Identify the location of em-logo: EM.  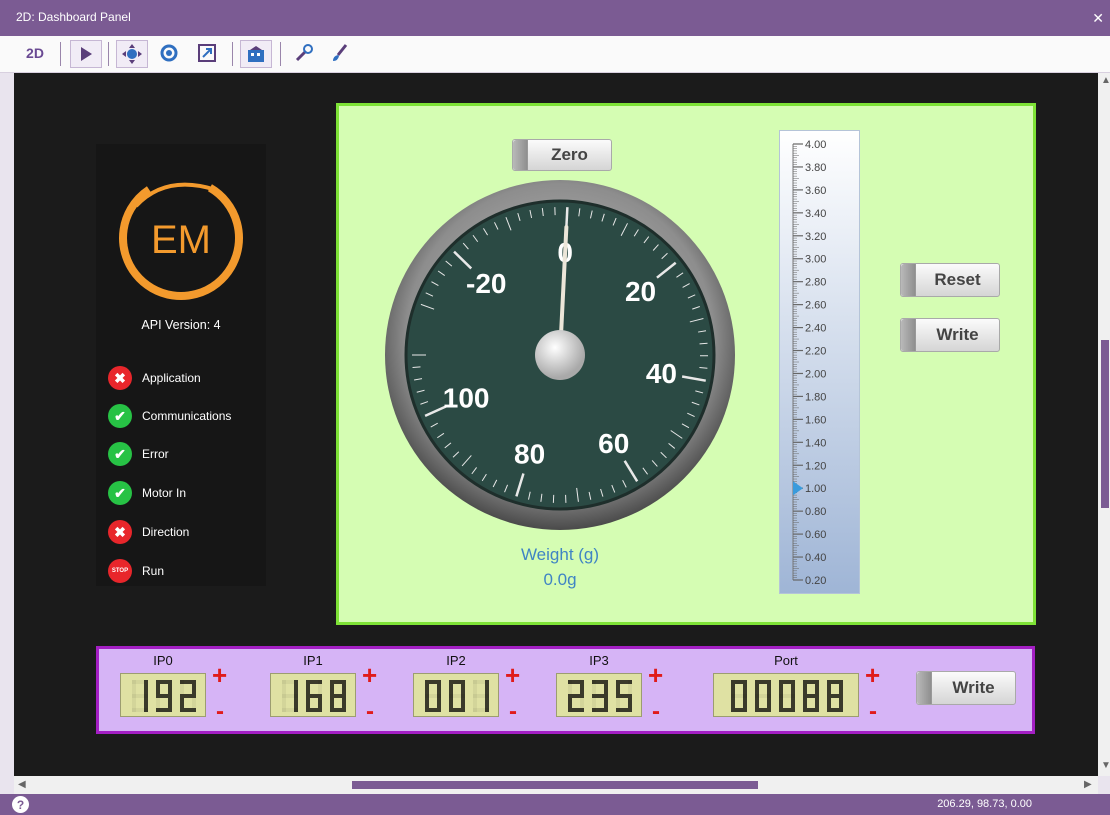
(181, 238).